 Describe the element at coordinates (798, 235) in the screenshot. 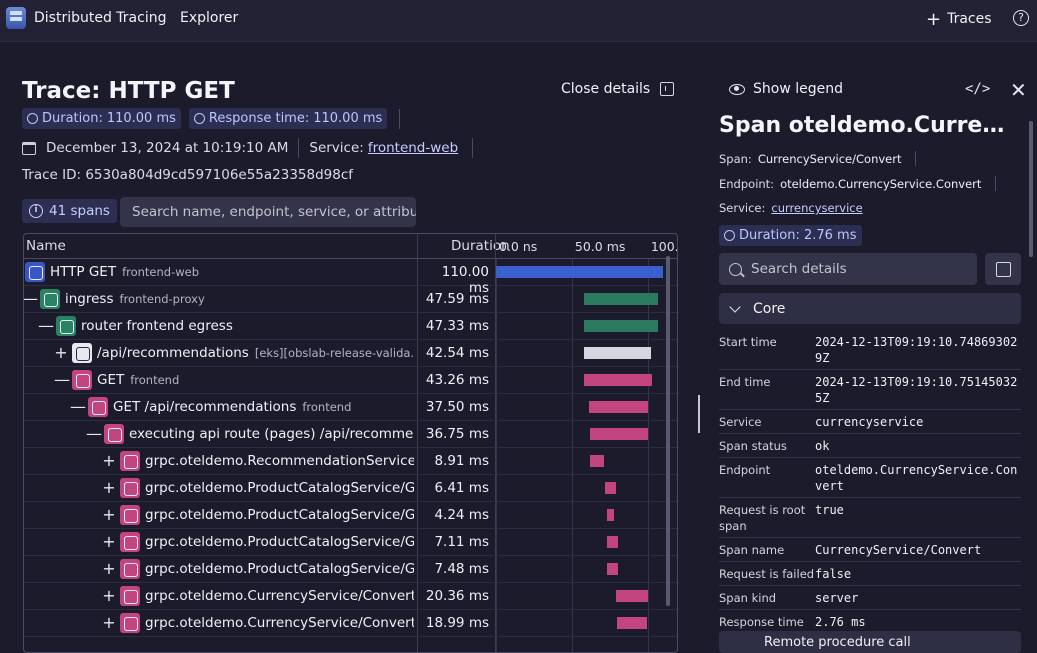

I see `span-duration: Duration: 2.76 ms` at that location.